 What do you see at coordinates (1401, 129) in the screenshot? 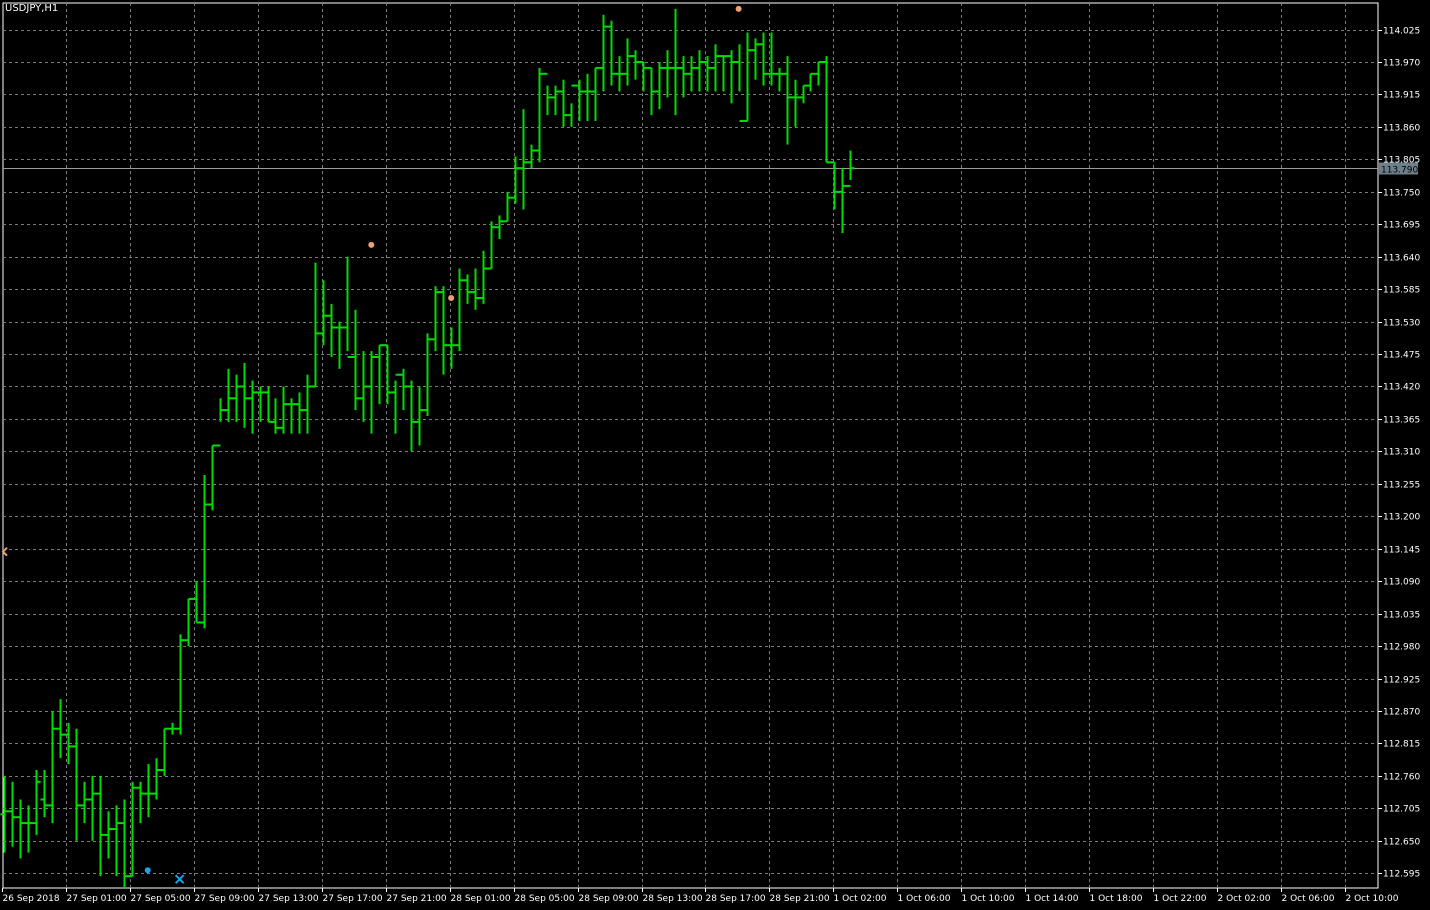
I see `y-tick-label: 113.860` at bounding box center [1401, 129].